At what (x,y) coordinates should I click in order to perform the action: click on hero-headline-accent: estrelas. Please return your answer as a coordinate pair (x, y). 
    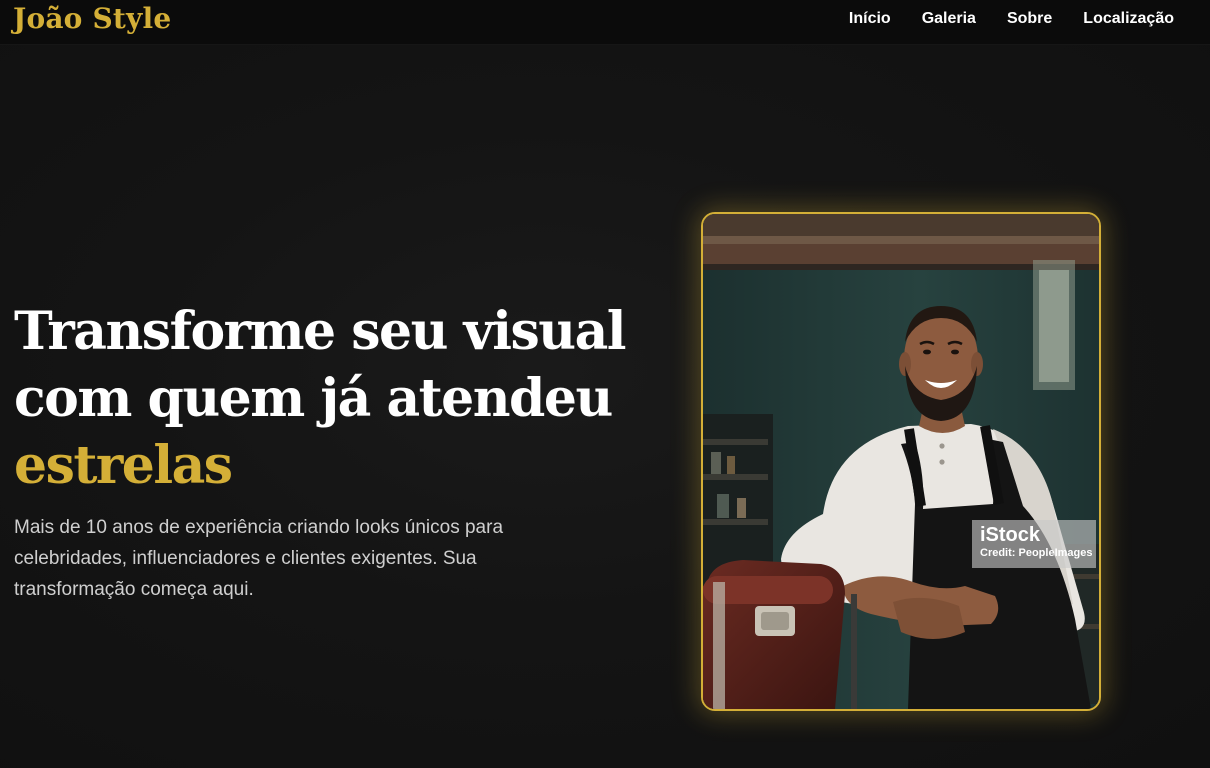
    Looking at the image, I should click on (123, 465).